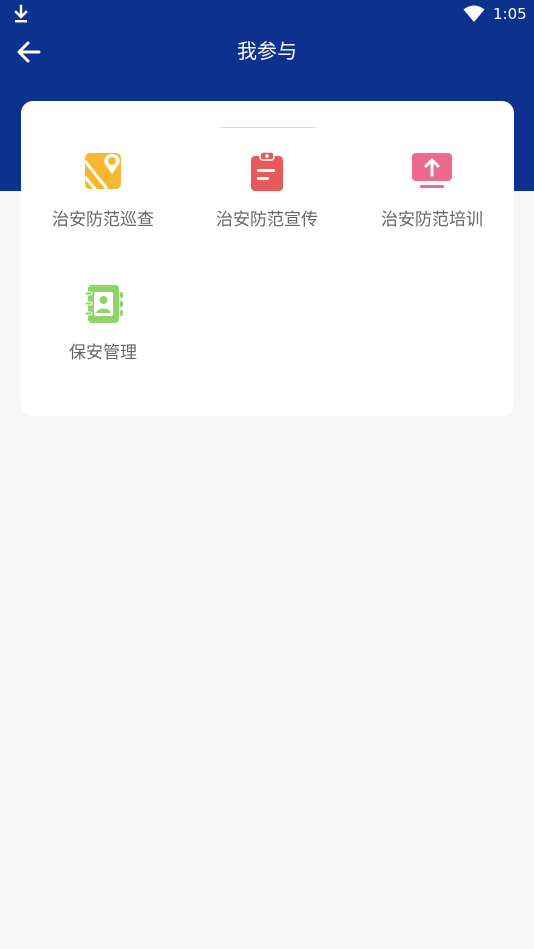 The height and width of the screenshot is (949, 534). Describe the element at coordinates (103, 220) in the screenshot. I see `menu-item-label: 治安防范巡查` at that location.